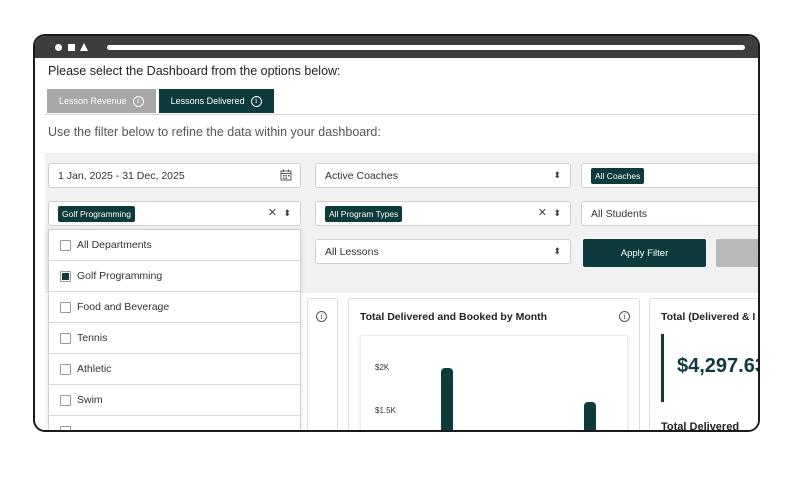 This screenshot has width=794, height=500. What do you see at coordinates (669, 175) in the screenshot?
I see `coaches-select: All Coaches` at bounding box center [669, 175].